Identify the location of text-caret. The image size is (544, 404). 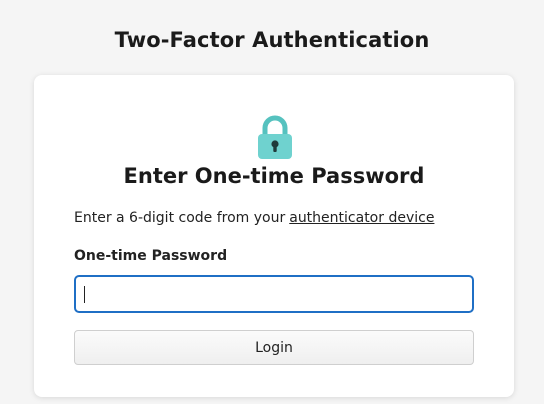
(84, 294).